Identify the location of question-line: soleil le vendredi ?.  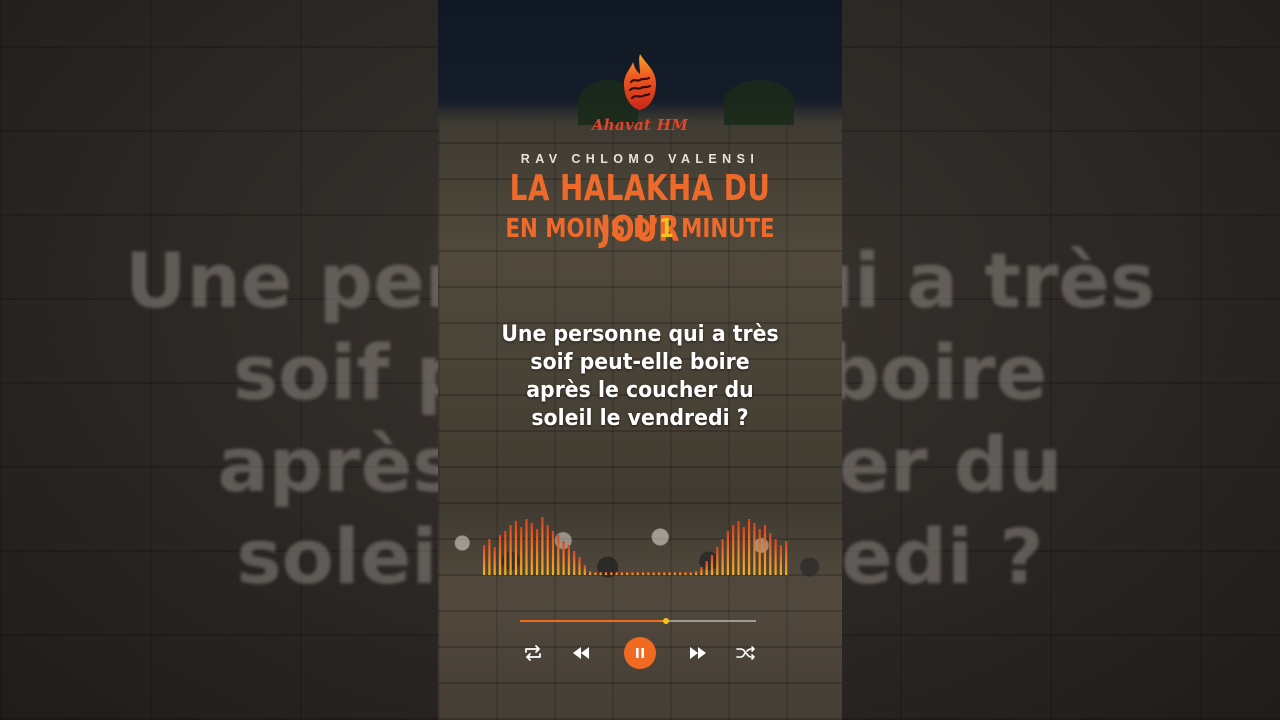
(640, 418).